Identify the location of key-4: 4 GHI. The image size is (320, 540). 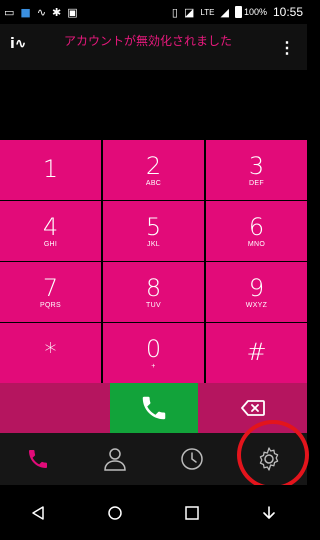
(50, 231).